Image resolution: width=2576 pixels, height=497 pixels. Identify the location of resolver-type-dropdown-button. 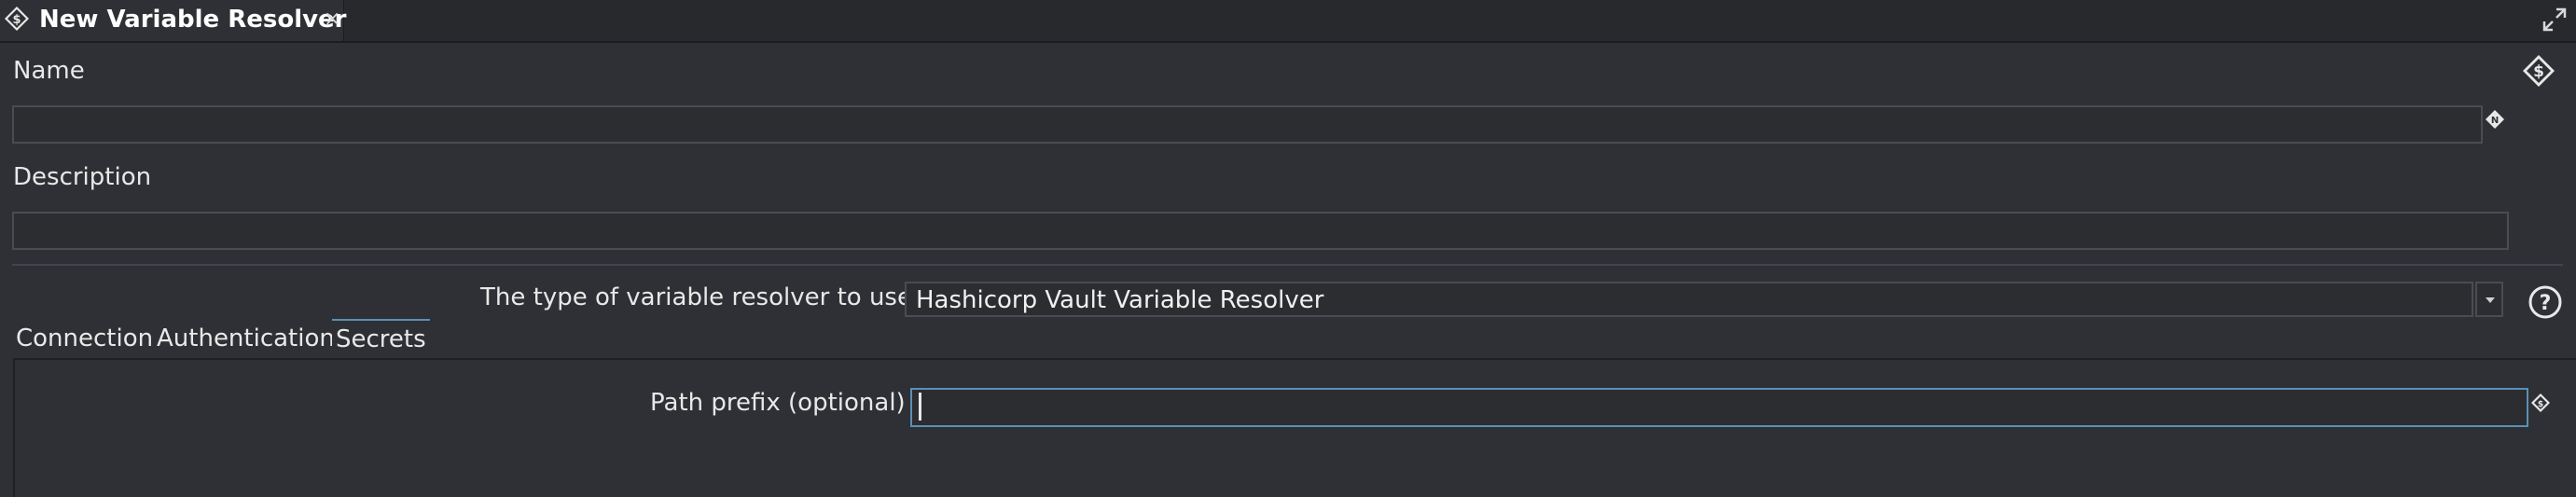
(2489, 299).